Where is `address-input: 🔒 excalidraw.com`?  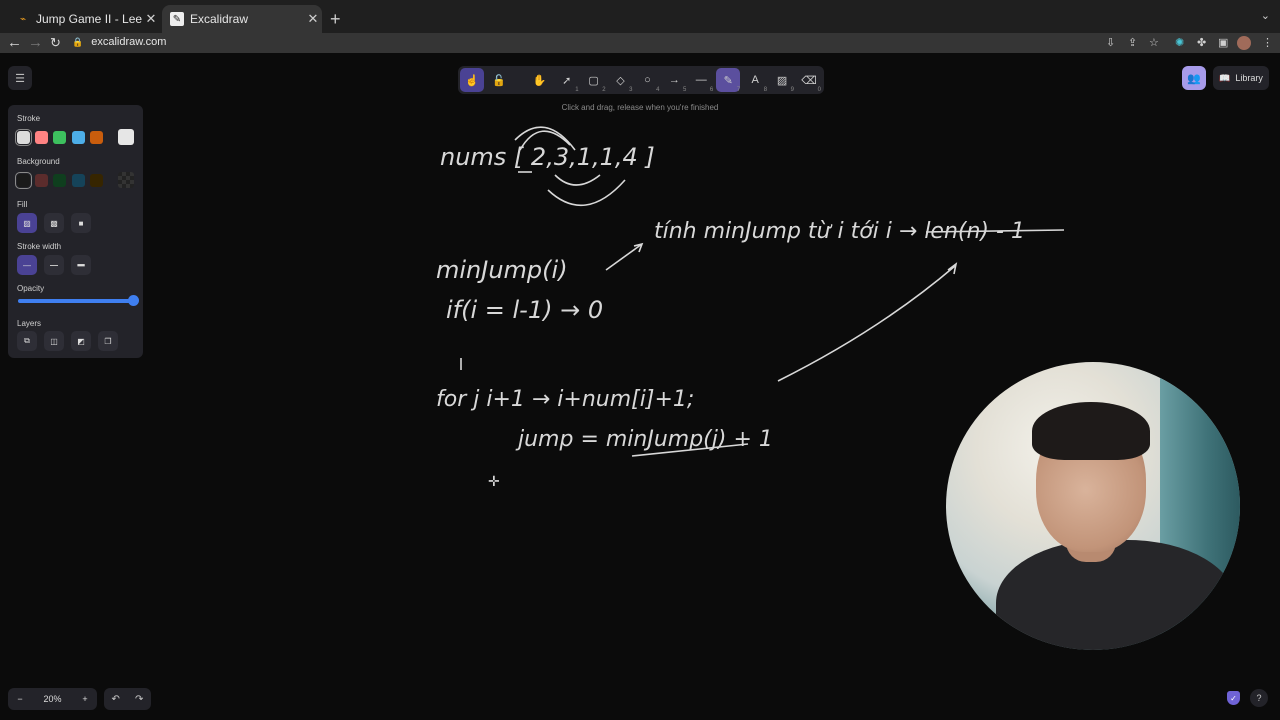 address-input: 🔒 excalidraw.com is located at coordinates (587, 42).